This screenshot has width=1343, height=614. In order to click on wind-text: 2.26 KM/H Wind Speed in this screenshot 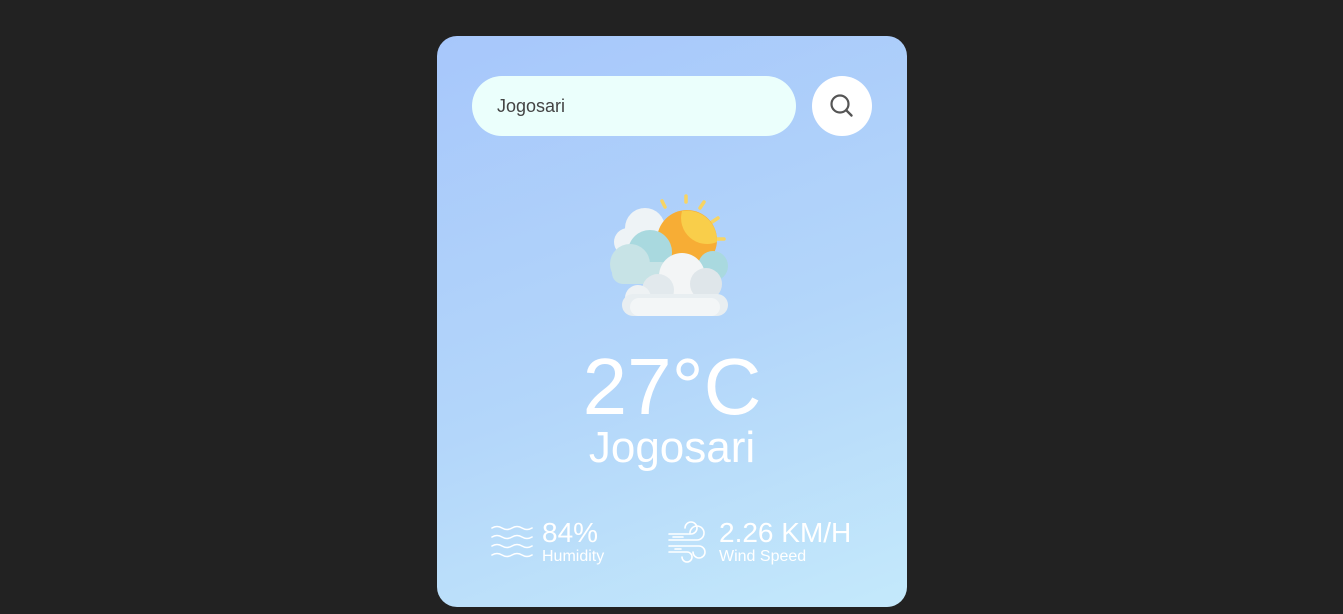, I will do `click(785, 542)`.